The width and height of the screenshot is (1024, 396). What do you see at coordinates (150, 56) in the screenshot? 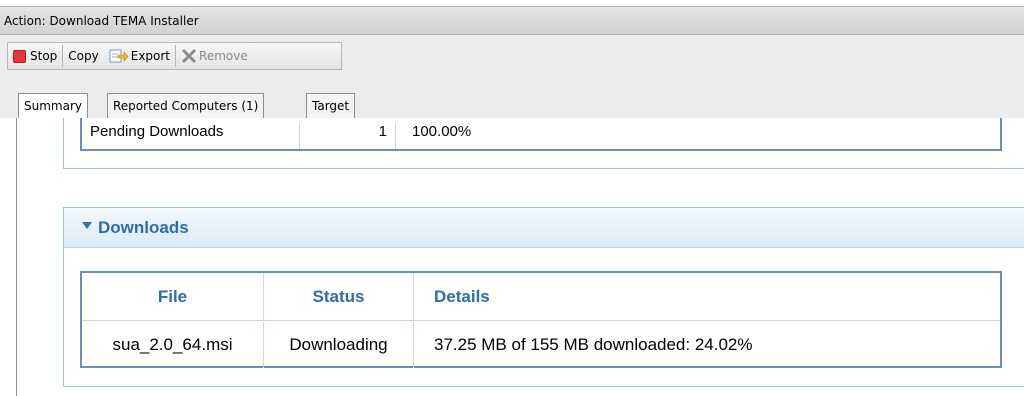
I see `export-label: Export` at bounding box center [150, 56].